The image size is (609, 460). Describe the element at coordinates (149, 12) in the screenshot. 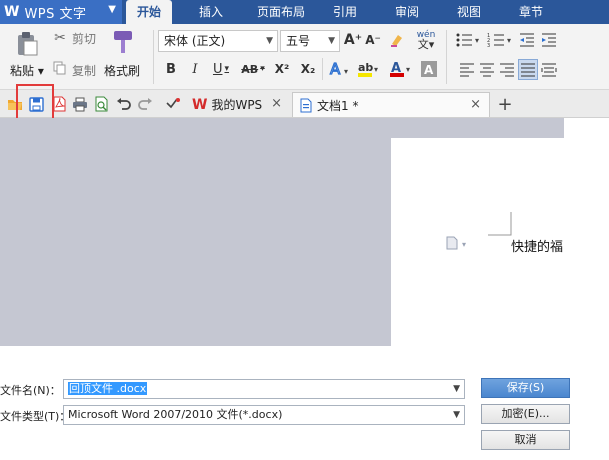

I see `tab-home: 开始` at that location.